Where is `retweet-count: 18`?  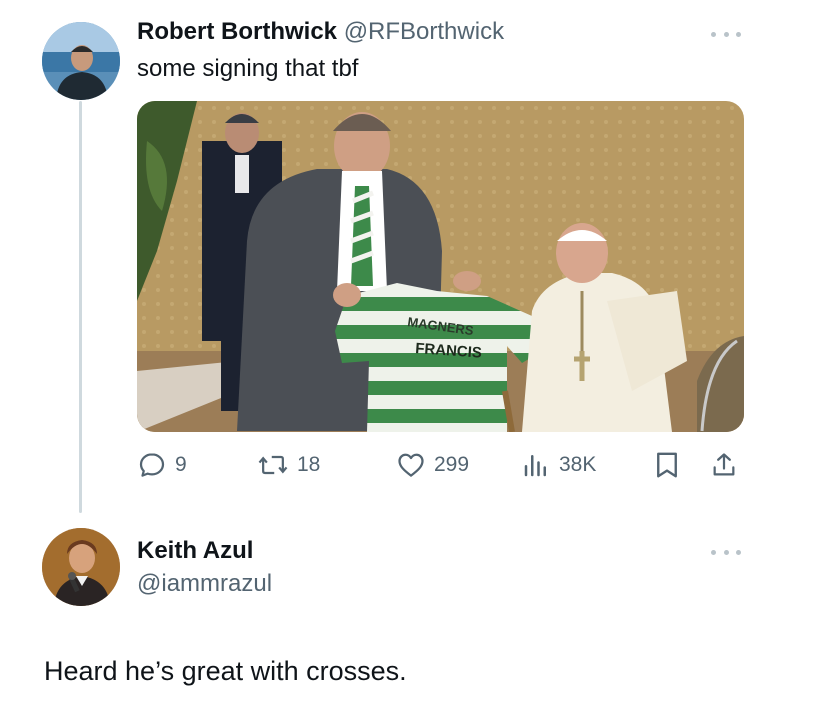
retweet-count: 18 is located at coordinates (309, 464).